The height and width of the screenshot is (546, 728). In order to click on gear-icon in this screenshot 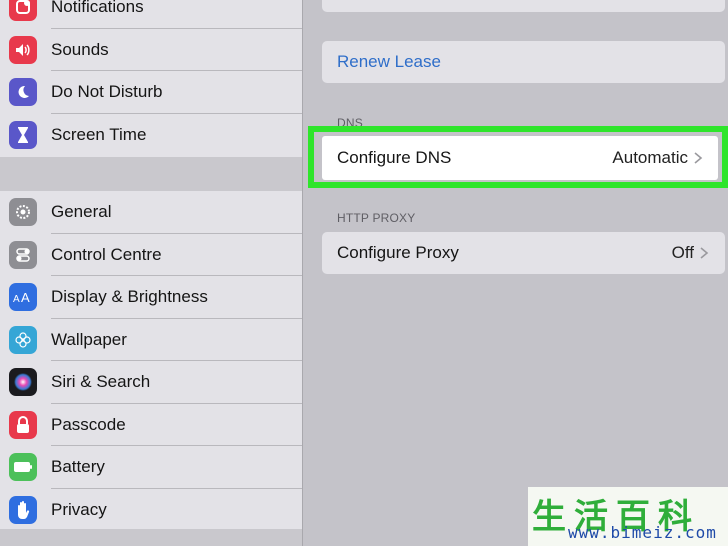, I will do `click(23, 212)`.